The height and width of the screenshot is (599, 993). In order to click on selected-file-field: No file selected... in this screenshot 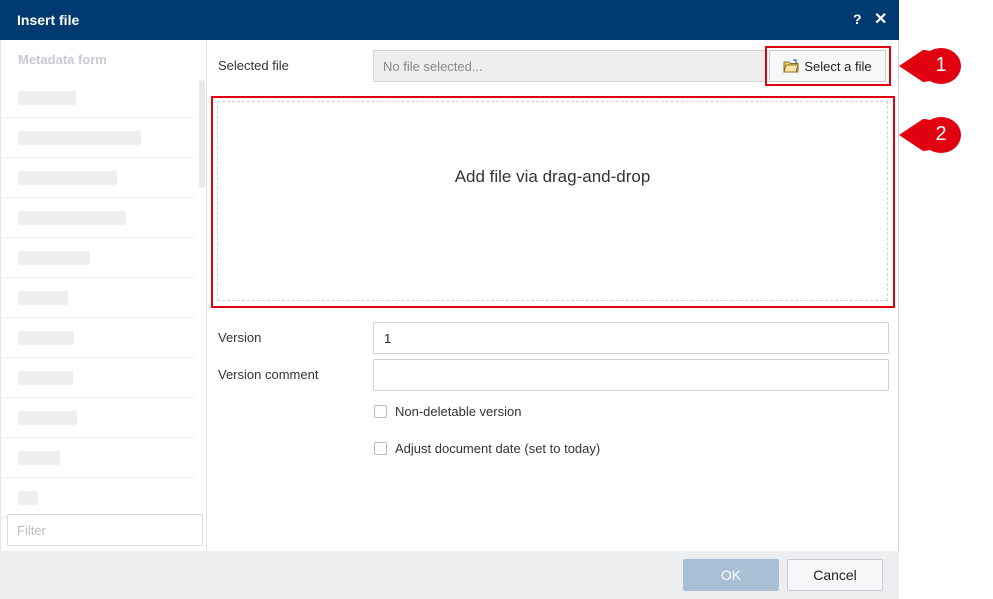, I will do `click(569, 66)`.